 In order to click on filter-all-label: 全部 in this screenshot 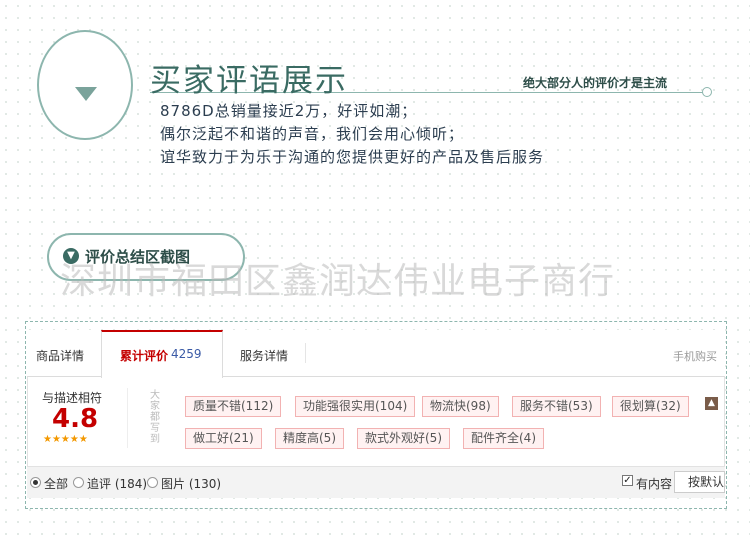, I will do `click(56, 483)`.